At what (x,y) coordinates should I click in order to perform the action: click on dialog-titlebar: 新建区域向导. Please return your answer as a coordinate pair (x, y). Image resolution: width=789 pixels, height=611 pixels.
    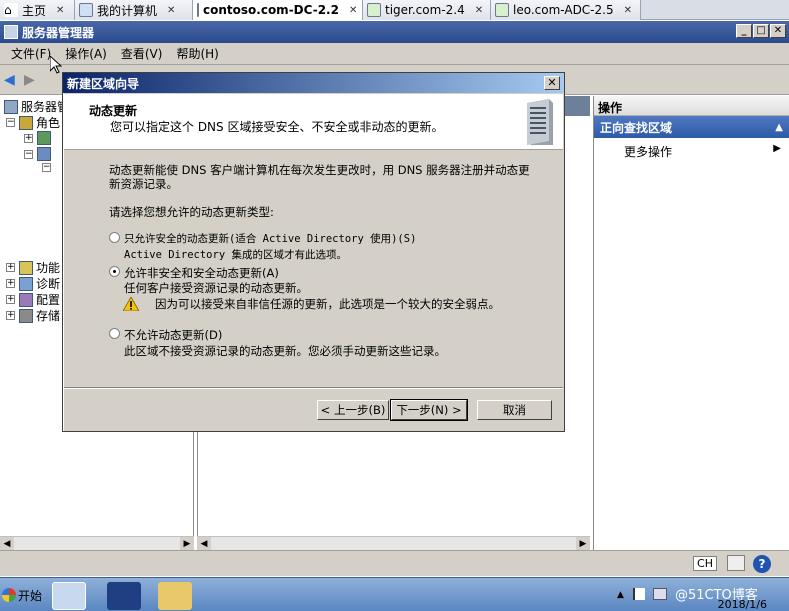
    Looking at the image, I should click on (313, 83).